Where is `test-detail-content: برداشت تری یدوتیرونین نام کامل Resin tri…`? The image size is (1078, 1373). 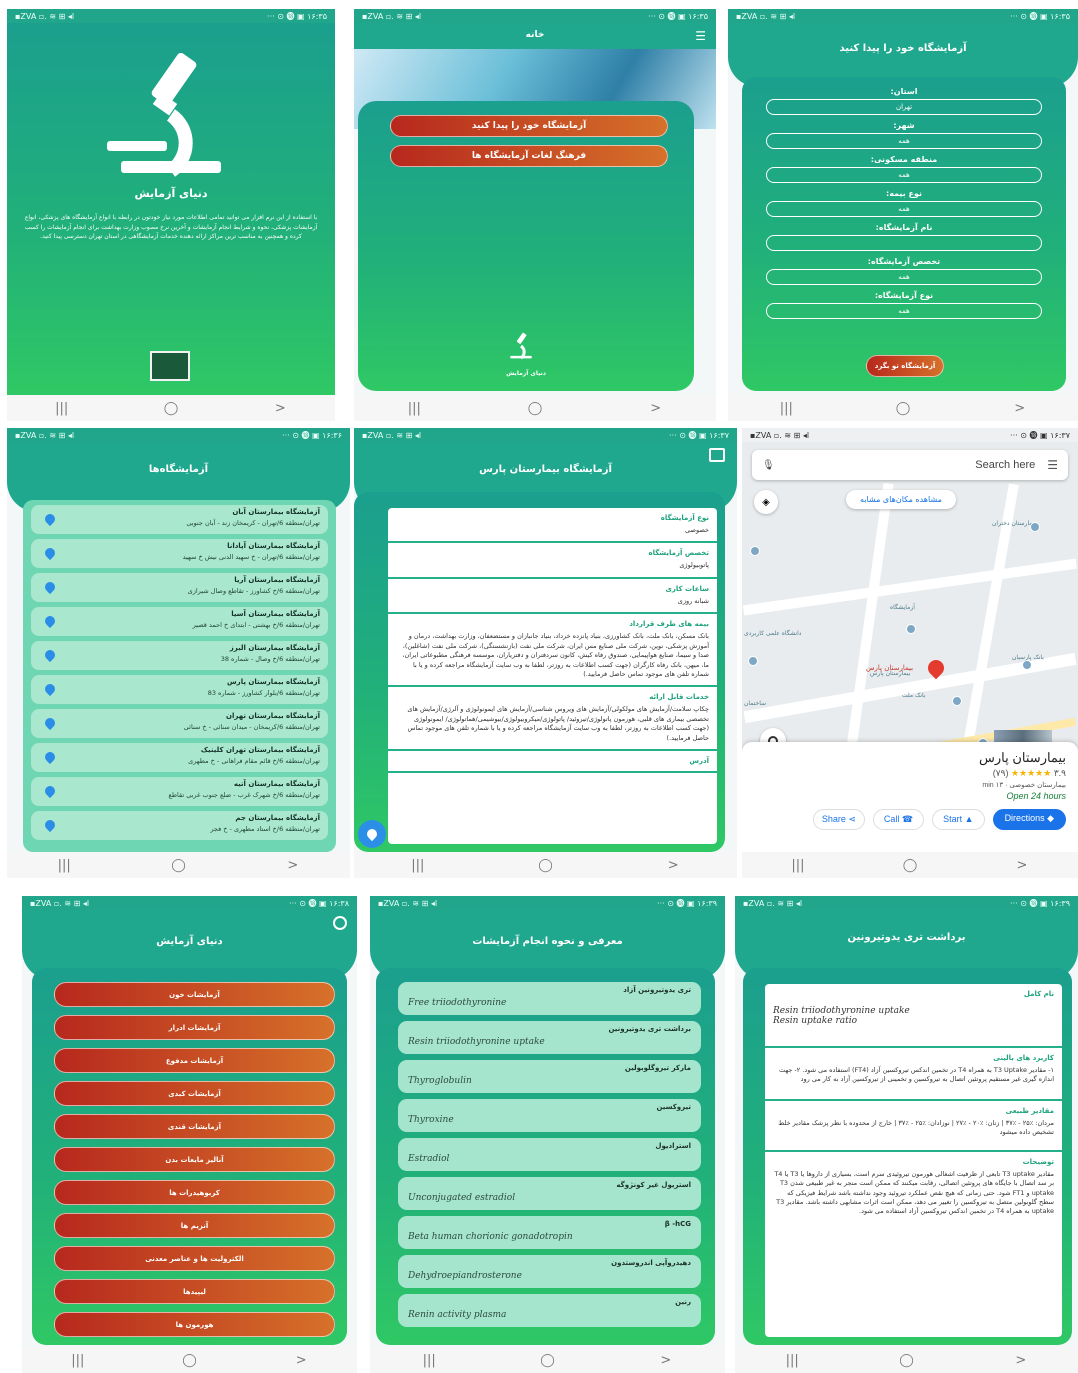
test-detail-content: برداشت تری یدوتیرونین نام کامل Resin tri… is located at coordinates (906, 1128).